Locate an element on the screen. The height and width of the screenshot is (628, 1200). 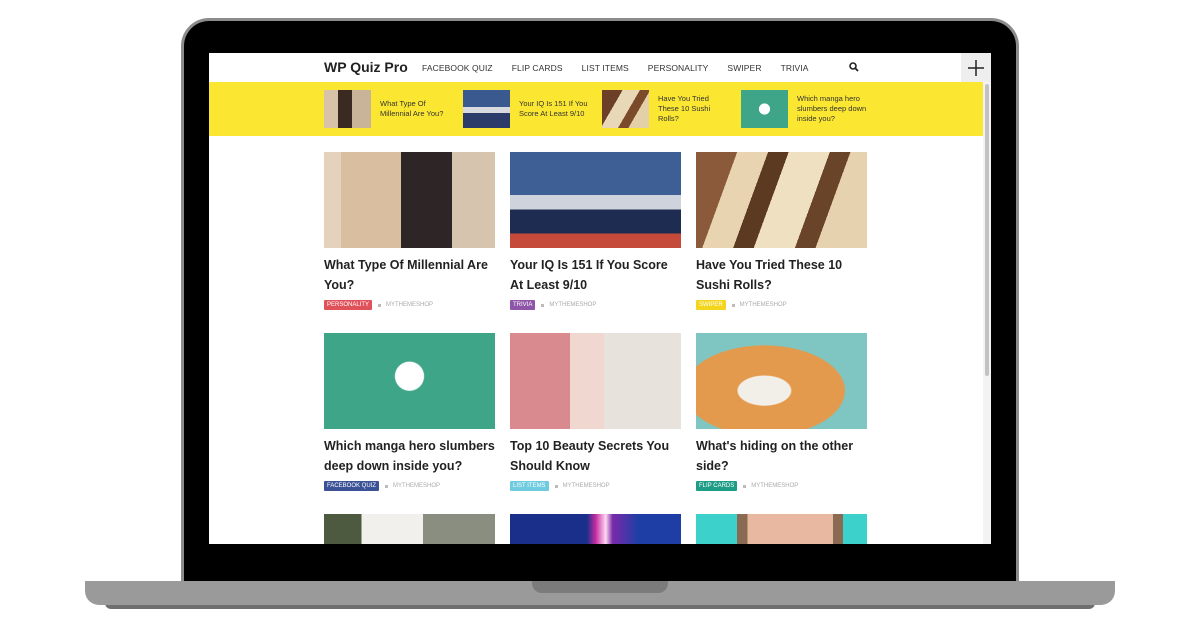
card-meta: TRIVIA MYTHEMESHOP is located at coordinates (595, 305).